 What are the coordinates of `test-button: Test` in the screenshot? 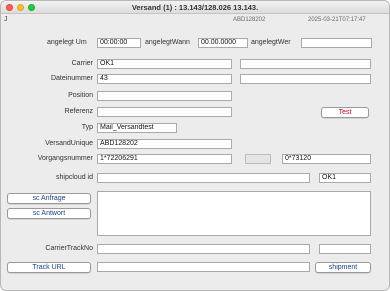 It's located at (345, 112).